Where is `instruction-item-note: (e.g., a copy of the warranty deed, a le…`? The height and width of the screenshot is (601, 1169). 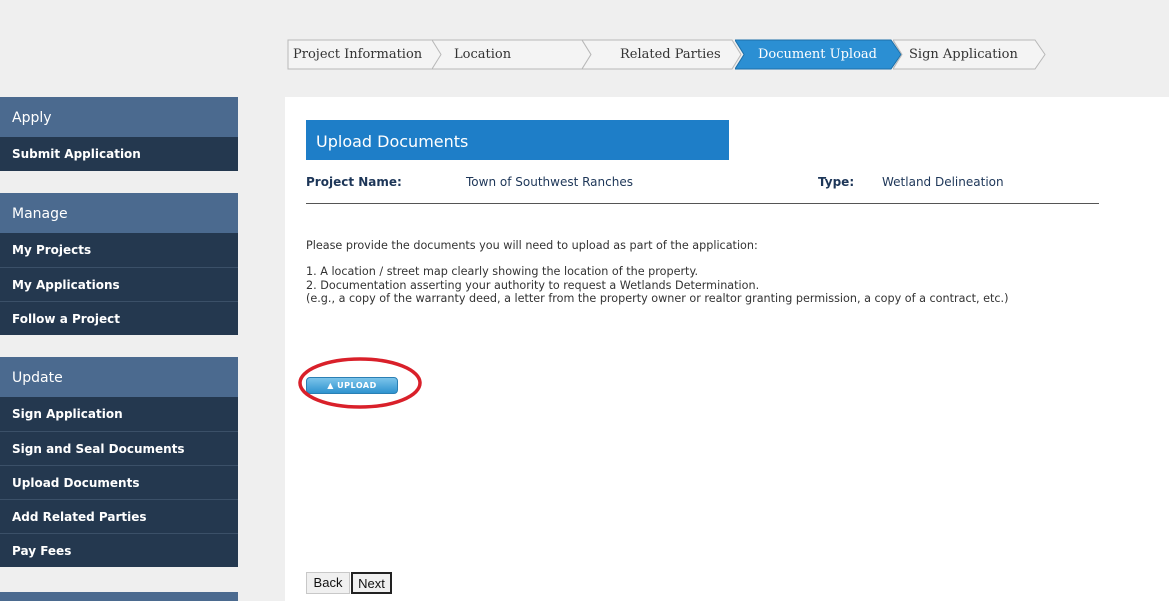
instruction-item-note: (e.g., a copy of the warranty deed, a le… is located at coordinates (657, 298).